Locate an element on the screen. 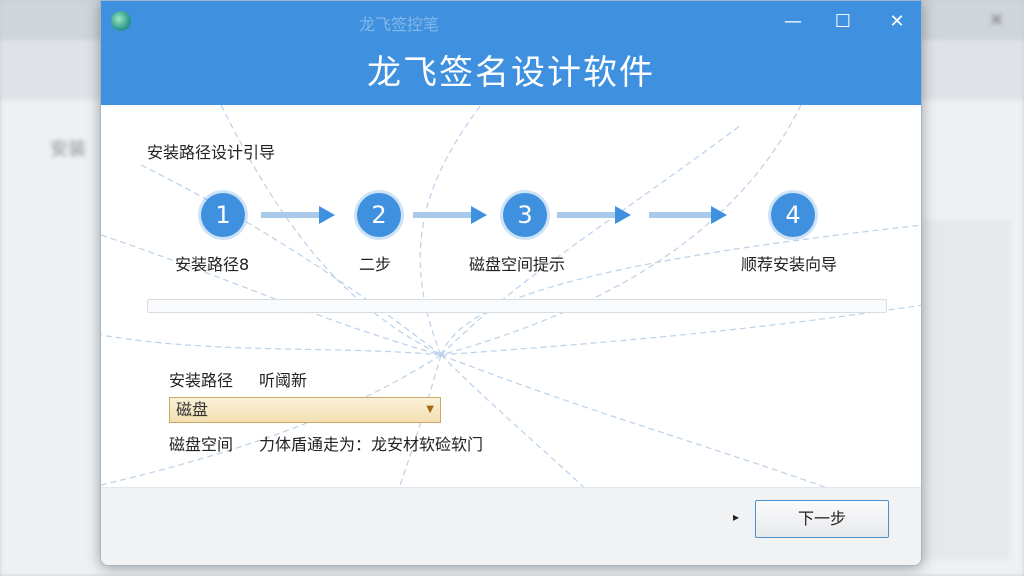 Image resolution: width=1024 pixels, height=576 pixels. disk-space-label: 磁盘空间 is located at coordinates (201, 444).